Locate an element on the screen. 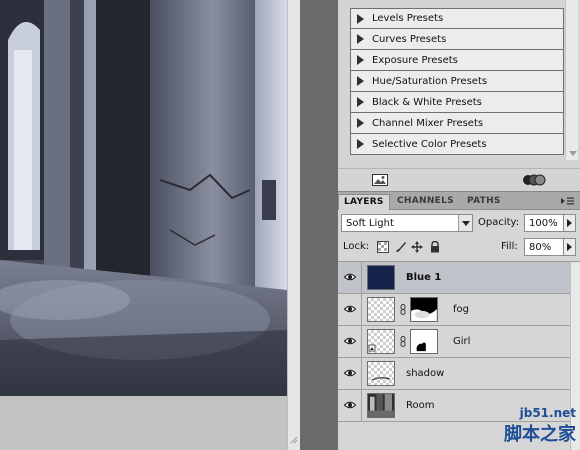 This screenshot has width=580, height=450. layer-mask-icon is located at coordinates (380, 180).